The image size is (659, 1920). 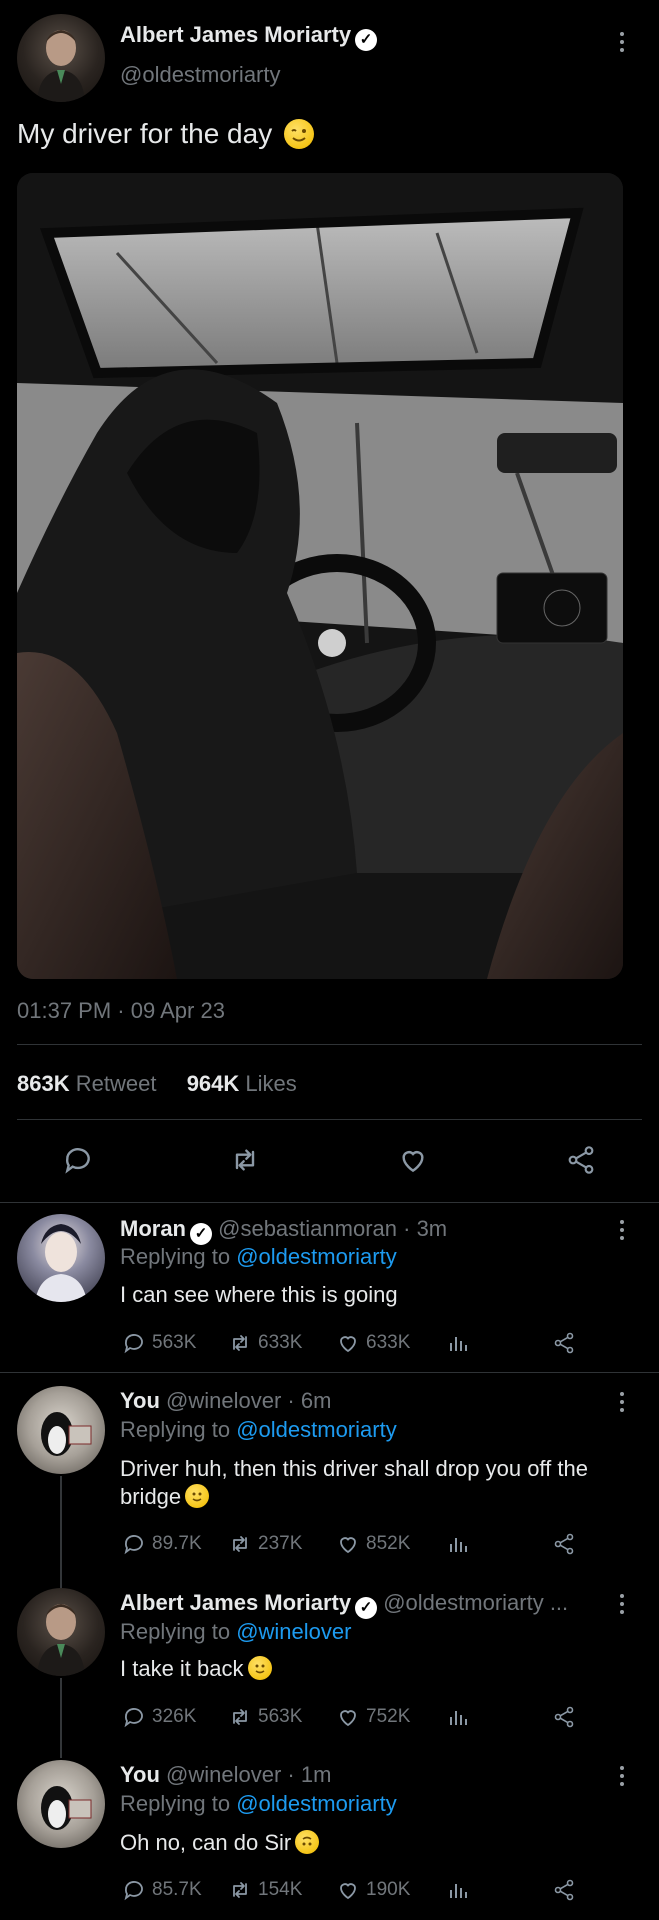 What do you see at coordinates (235, 34) in the screenshot?
I see `author-name: Albert James Moriarty` at bounding box center [235, 34].